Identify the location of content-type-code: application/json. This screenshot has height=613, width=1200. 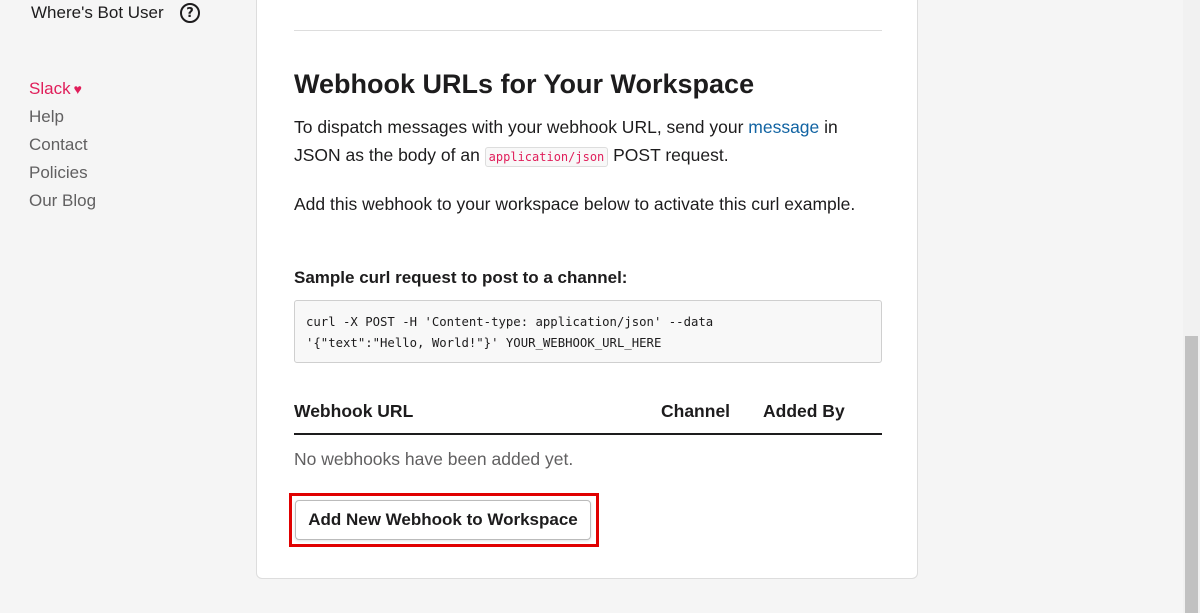
(546, 157).